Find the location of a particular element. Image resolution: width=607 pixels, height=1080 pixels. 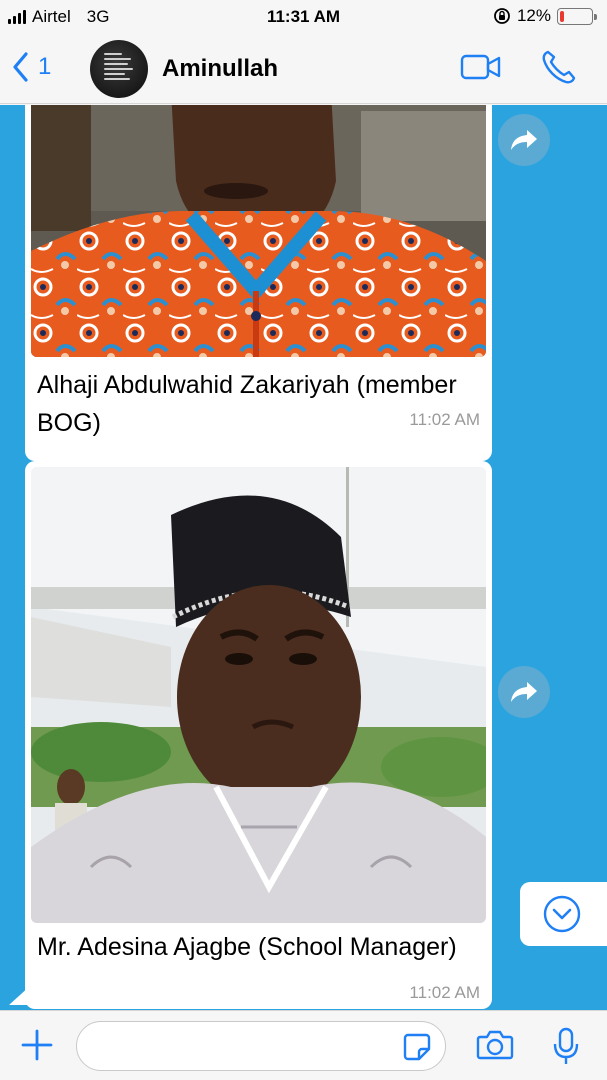

orientation-lock-icon is located at coordinates (502, 16).